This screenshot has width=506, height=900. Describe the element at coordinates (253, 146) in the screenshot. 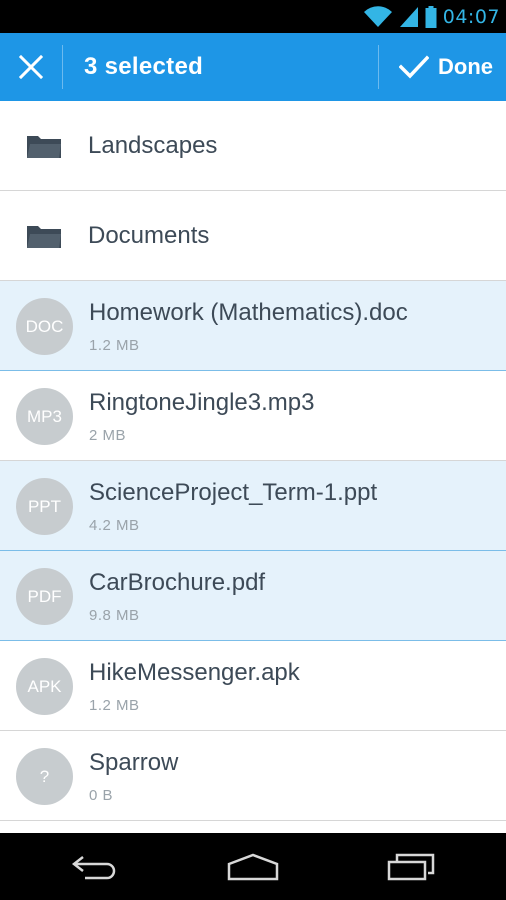

I see `folder-row: Landscapes` at that location.